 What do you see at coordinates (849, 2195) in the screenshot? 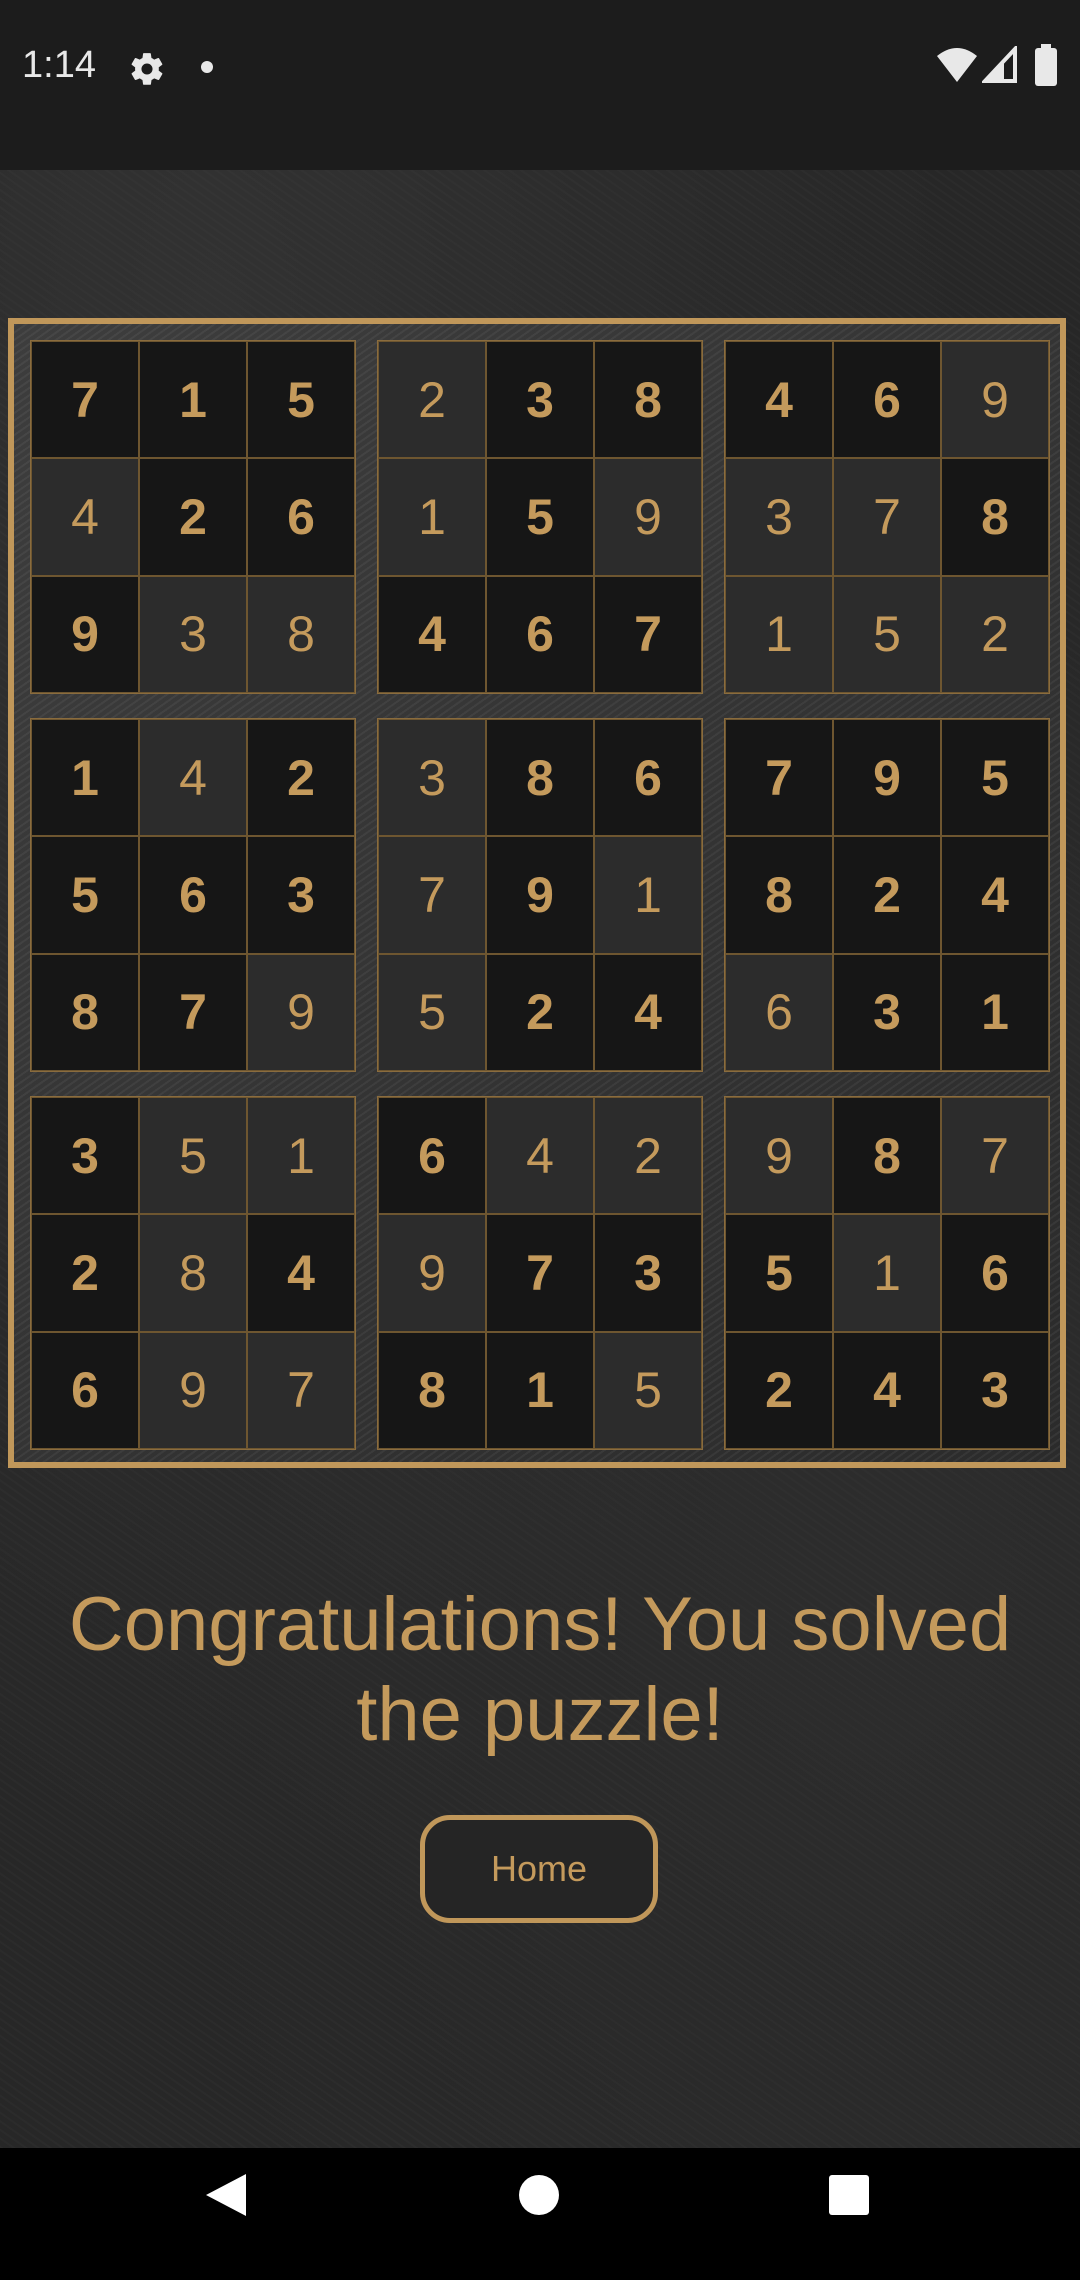
I see `recents-icon` at bounding box center [849, 2195].